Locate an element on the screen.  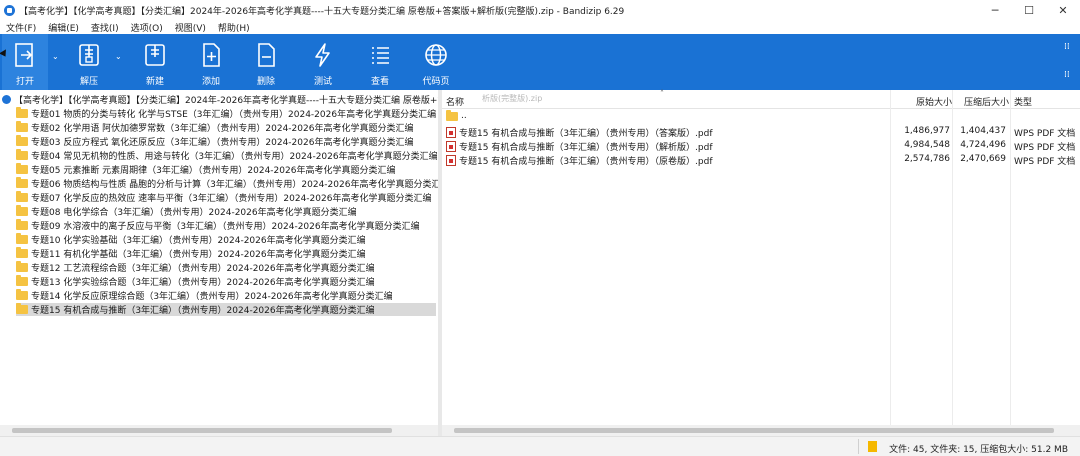
menu-find: 查找(I) is located at coordinates (105, 27).